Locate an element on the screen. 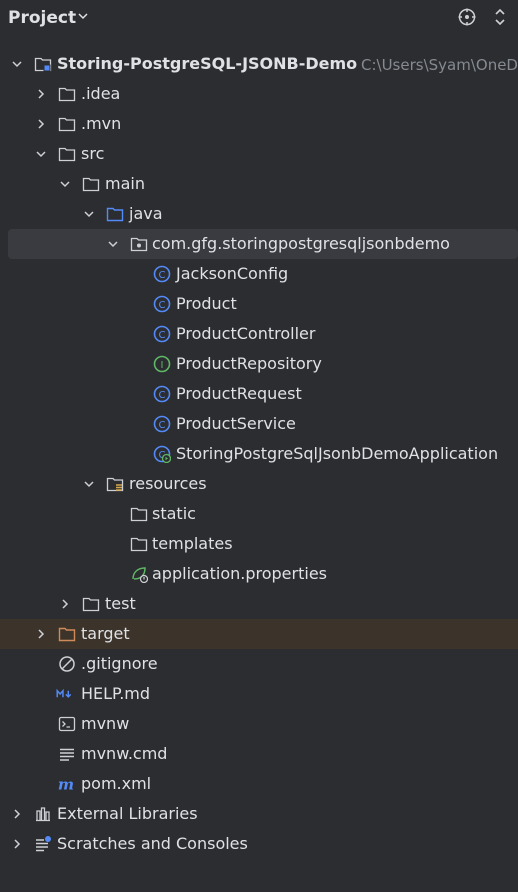  file-label: mvnw.cmd is located at coordinates (124, 753).